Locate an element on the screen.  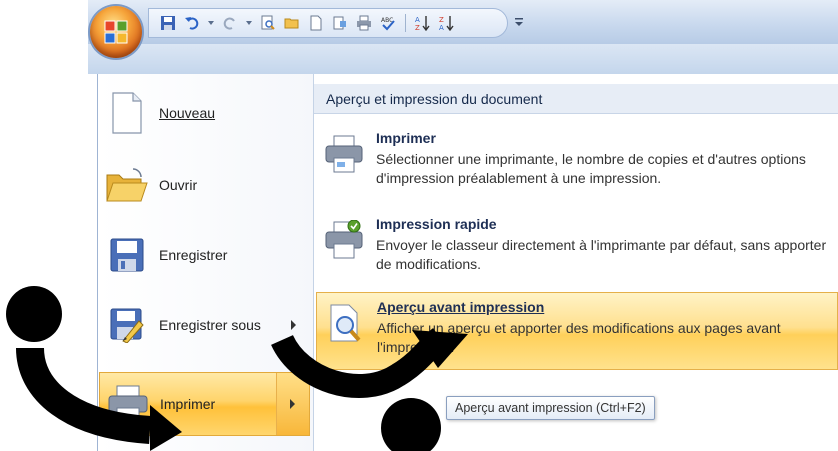
sort-descending-icon: ZA is located at coordinates (447, 23).